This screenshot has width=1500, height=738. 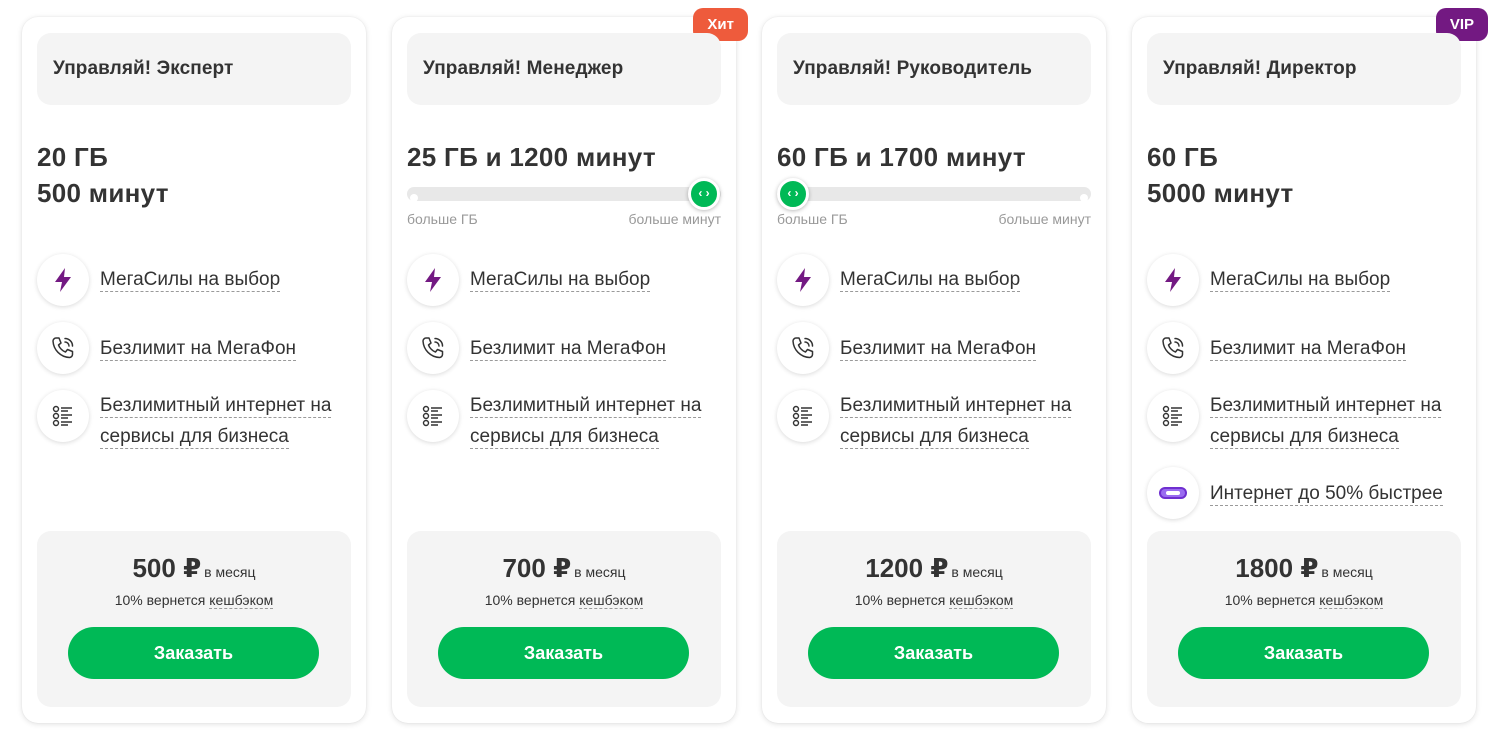 What do you see at coordinates (414, 198) in the screenshot?
I see `slider-dot-start` at bounding box center [414, 198].